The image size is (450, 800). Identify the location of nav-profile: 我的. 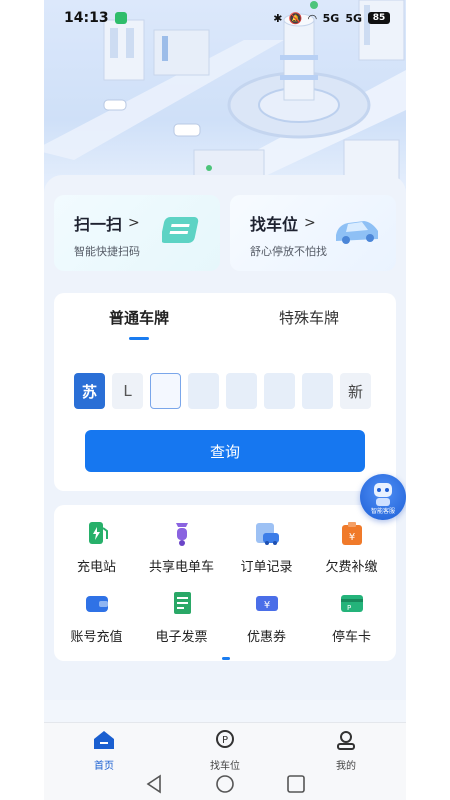
(346, 750).